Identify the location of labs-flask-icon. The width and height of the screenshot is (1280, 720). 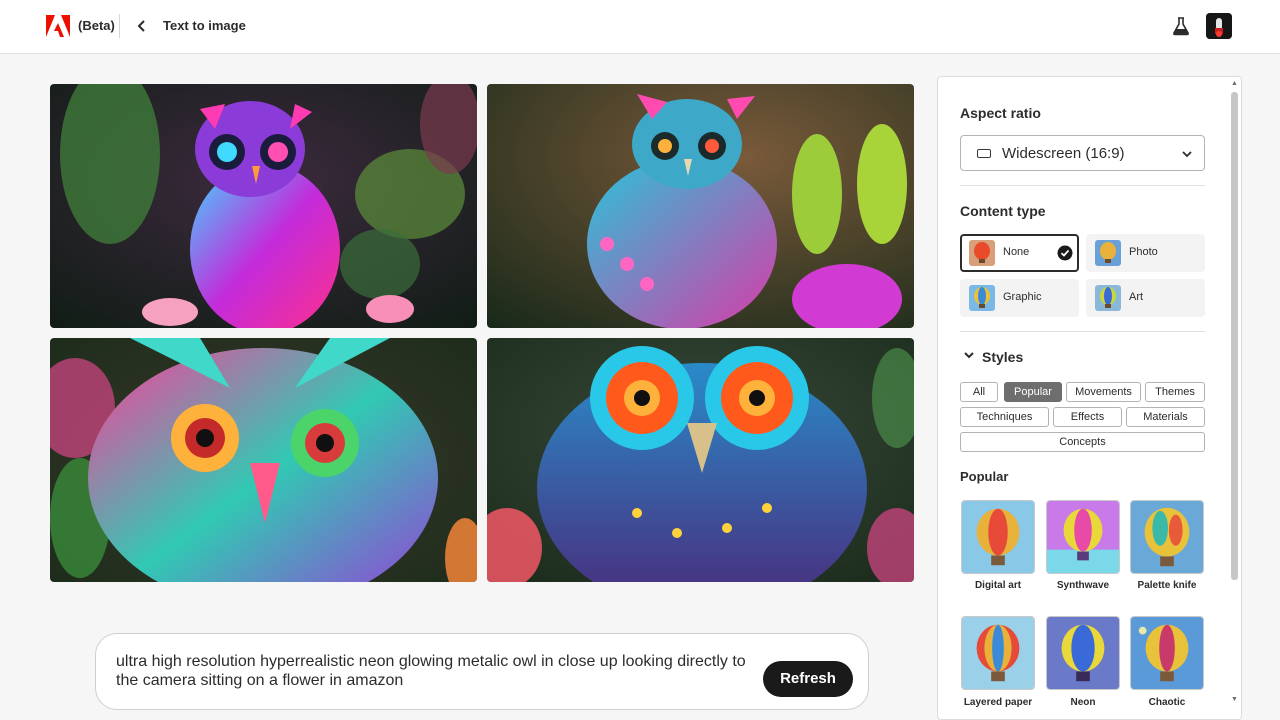
(1181, 26).